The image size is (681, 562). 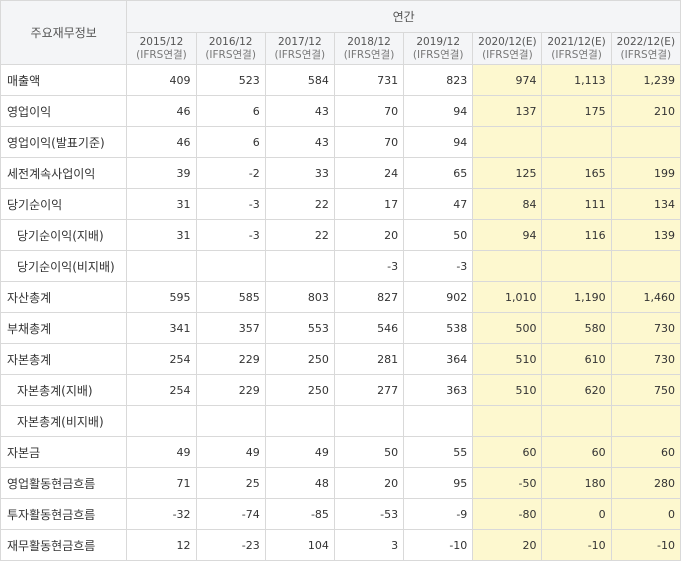 I want to click on value-cell: 750, so click(x=645, y=390).